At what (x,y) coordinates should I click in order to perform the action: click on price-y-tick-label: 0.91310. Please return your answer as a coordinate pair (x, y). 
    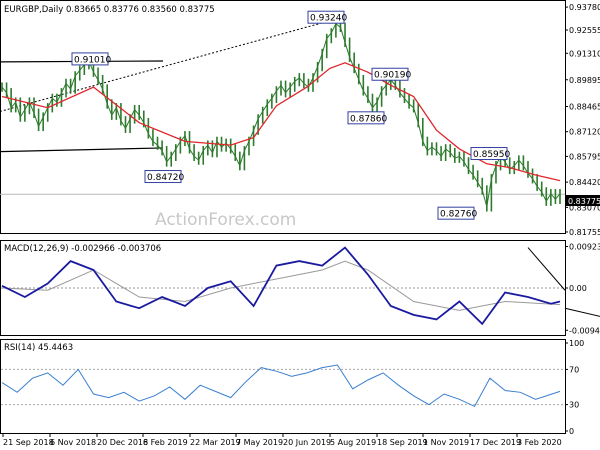
    Looking at the image, I should click on (584, 53).